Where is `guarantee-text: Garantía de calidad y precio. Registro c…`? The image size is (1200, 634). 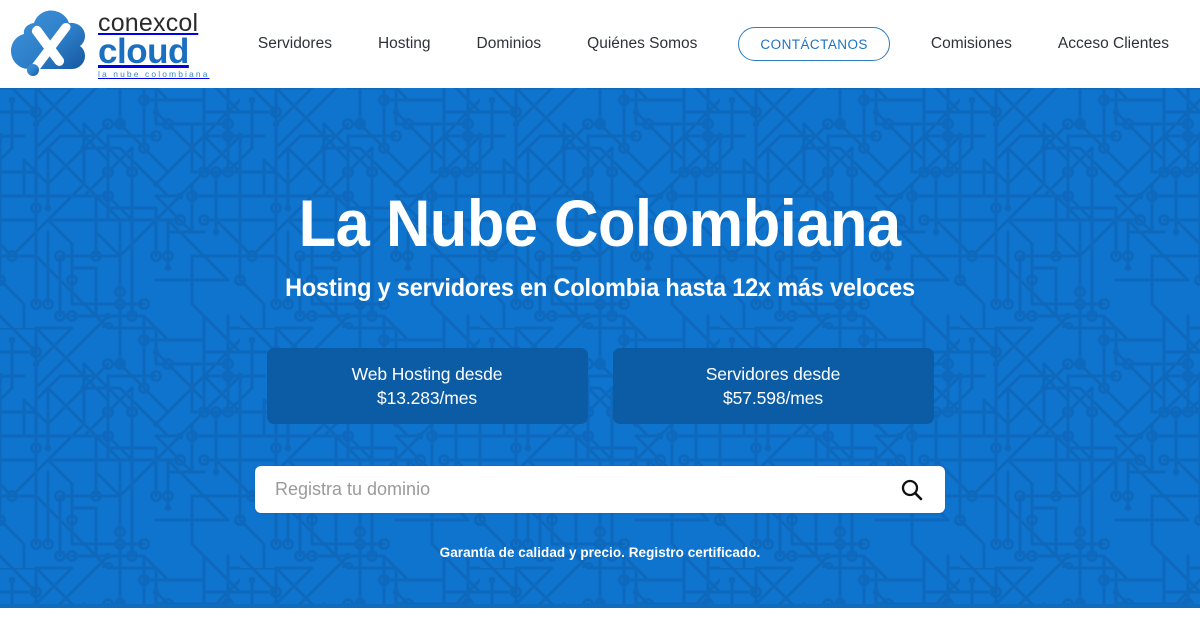
guarantee-text: Garantía de calidad y precio. Registro c… is located at coordinates (600, 552).